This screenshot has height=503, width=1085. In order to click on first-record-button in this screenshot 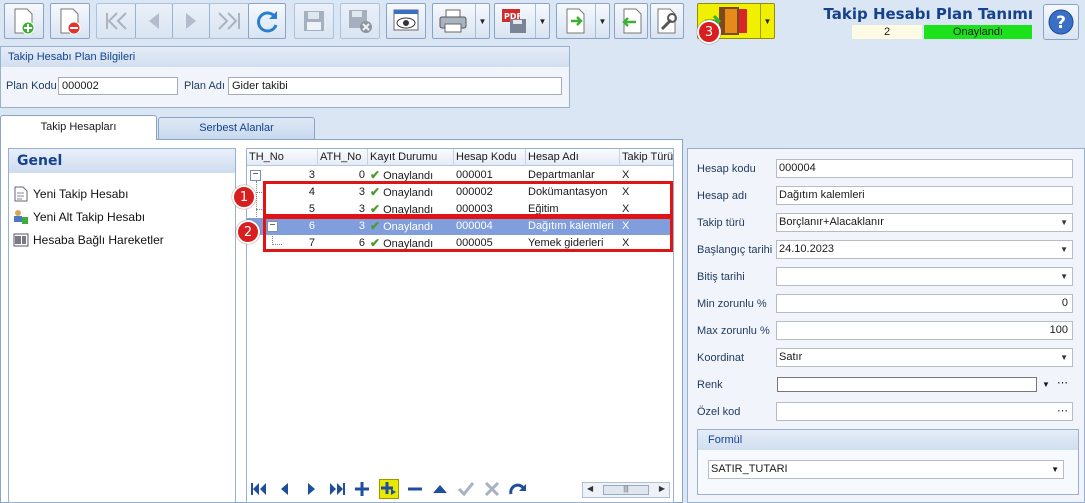, I will do `click(116, 21)`.